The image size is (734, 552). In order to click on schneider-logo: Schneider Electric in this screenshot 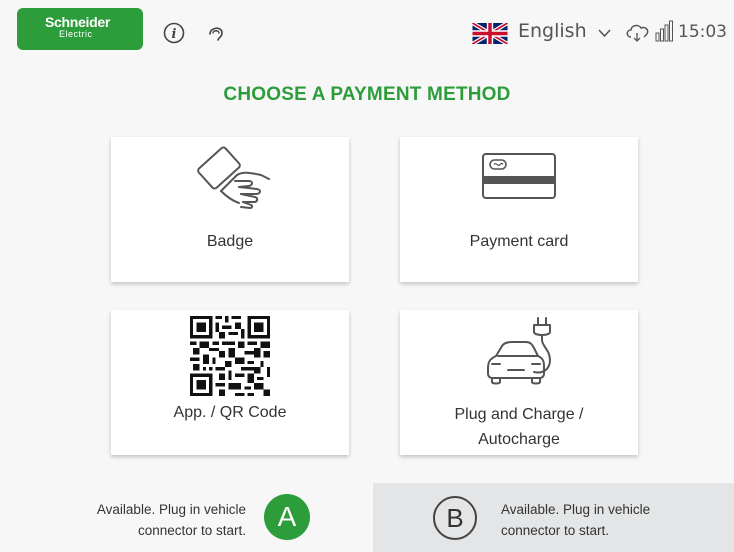, I will do `click(80, 29)`.